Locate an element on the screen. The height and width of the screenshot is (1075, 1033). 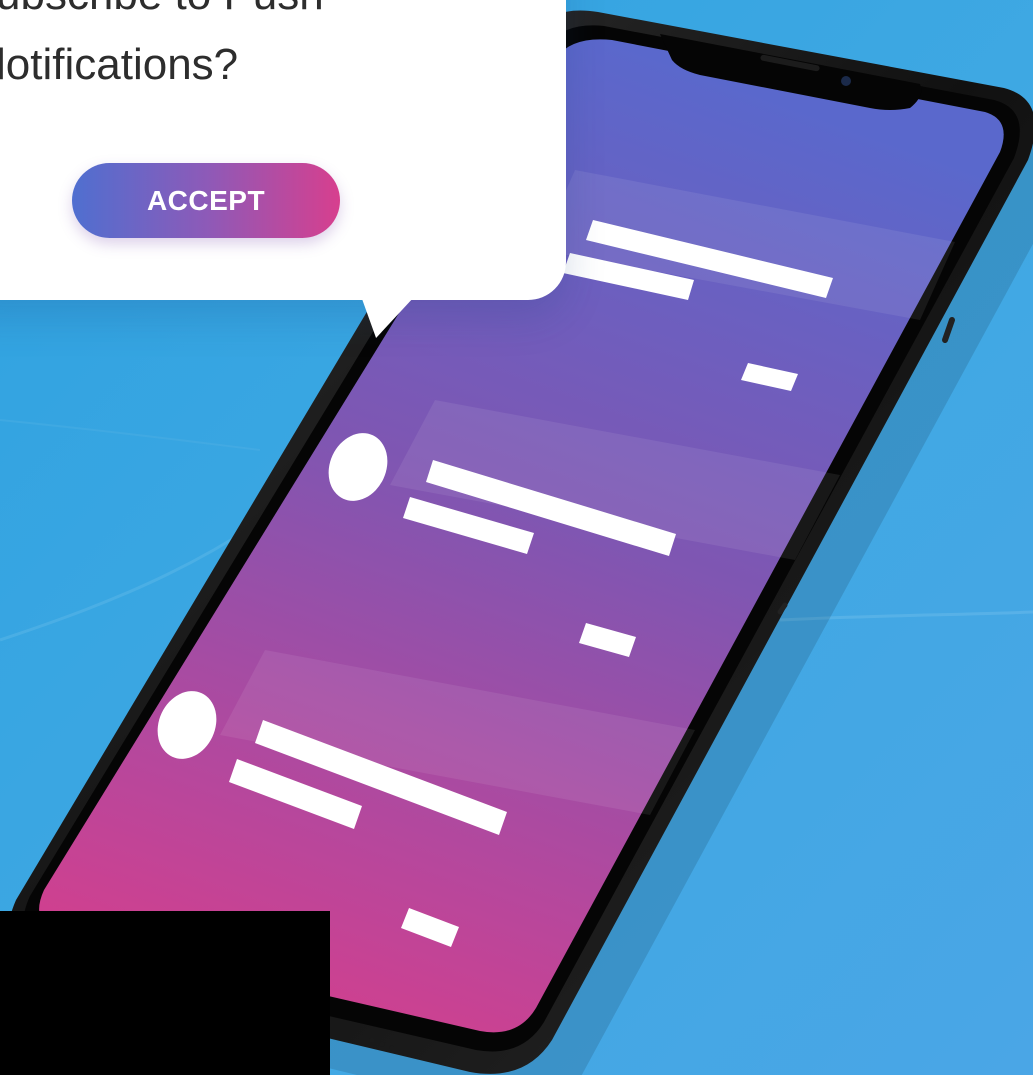
redaction-block is located at coordinates (165, 993).